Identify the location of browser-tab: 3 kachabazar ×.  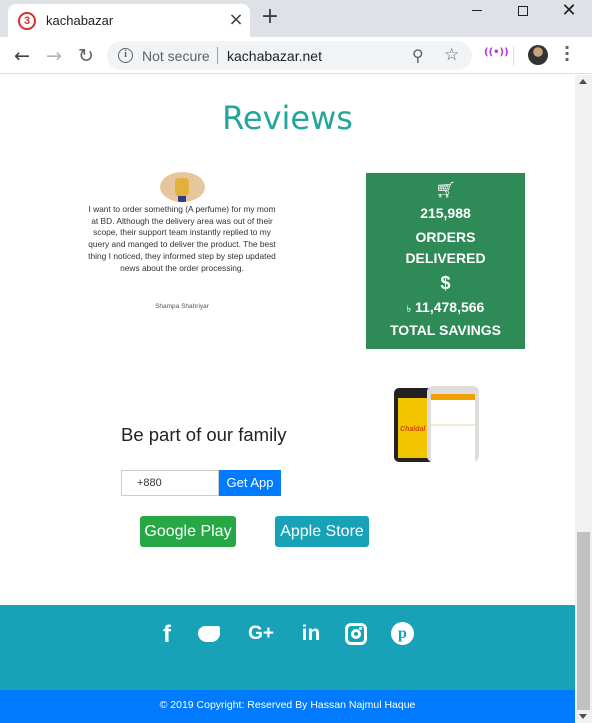
(129, 20).